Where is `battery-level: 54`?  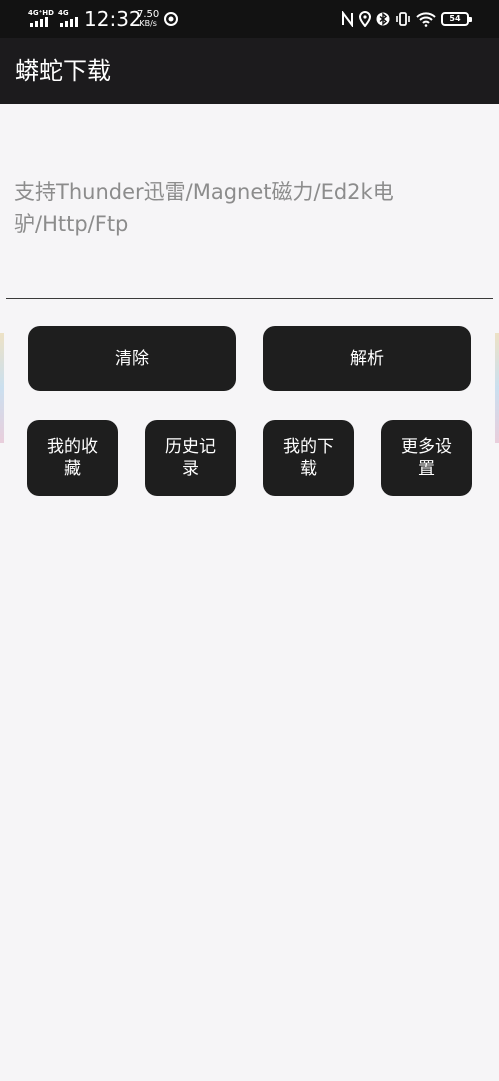
battery-level: 54 is located at coordinates (455, 18).